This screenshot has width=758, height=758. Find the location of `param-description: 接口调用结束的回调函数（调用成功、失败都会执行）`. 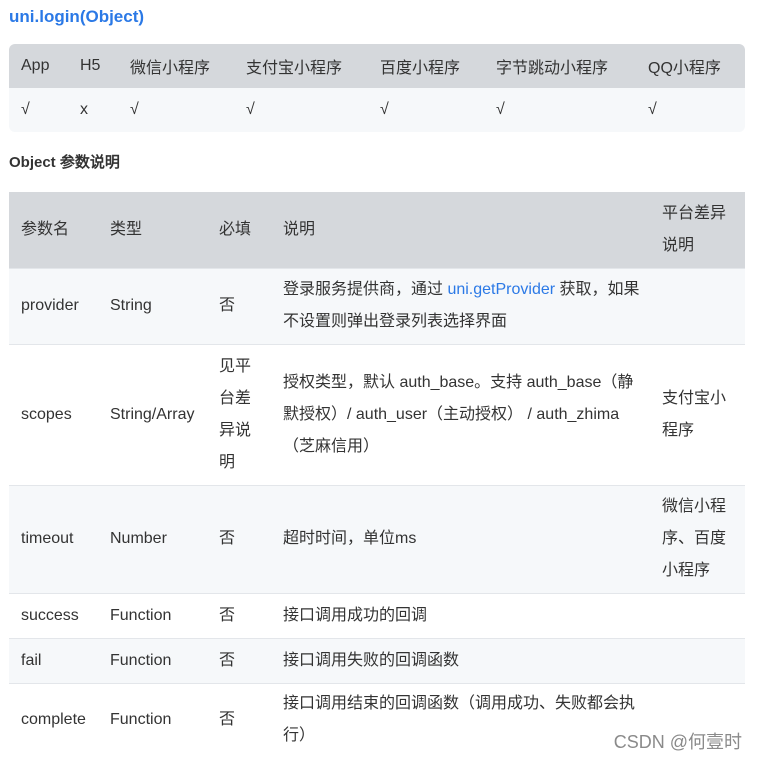

param-description: 接口调用结束的回调函数（调用成功、失败都会执行） is located at coordinates (459, 720).